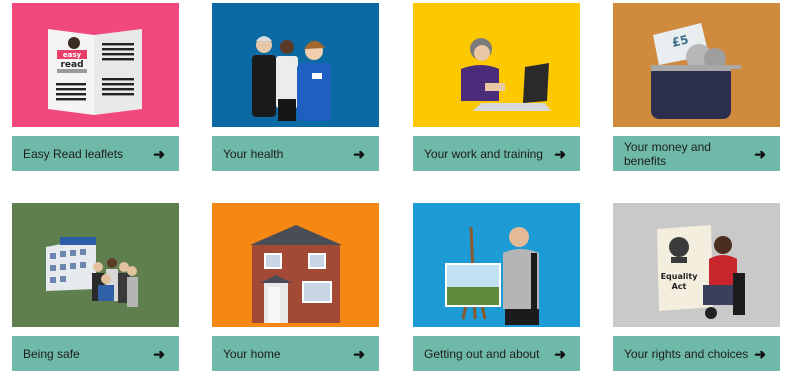 The width and height of the screenshot is (786, 371). I want to click on your-rights-and-choices-image: Equality Act, so click(696, 265).